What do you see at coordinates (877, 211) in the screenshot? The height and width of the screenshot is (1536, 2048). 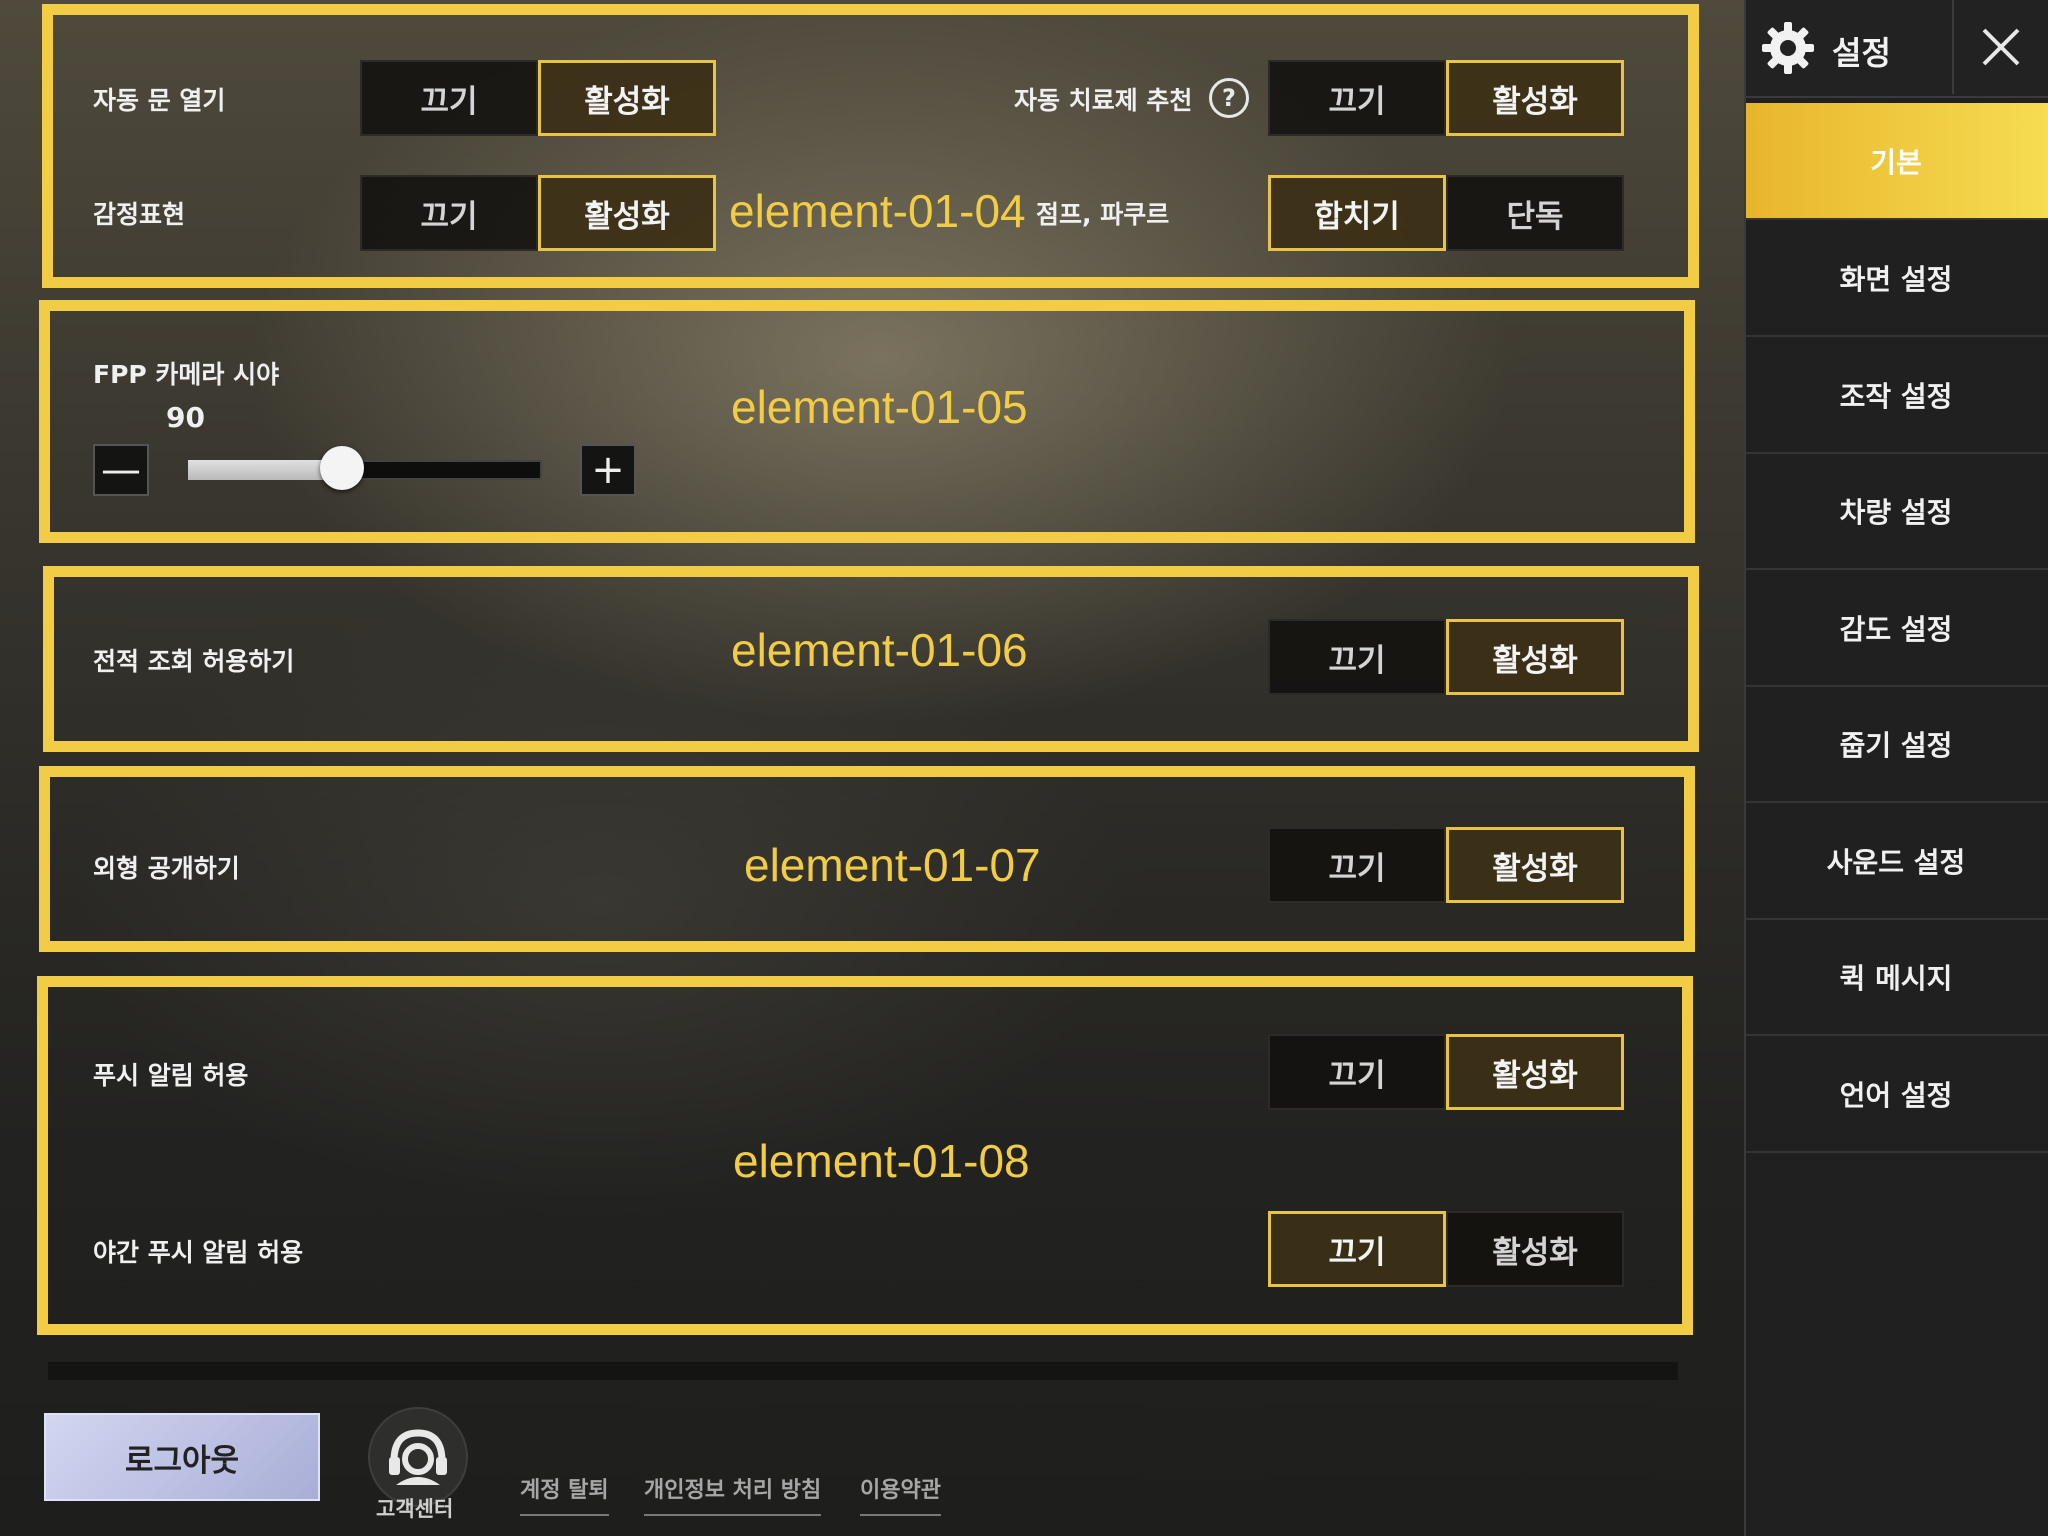 I see `element-01-04-tag: element-01-04` at bounding box center [877, 211].